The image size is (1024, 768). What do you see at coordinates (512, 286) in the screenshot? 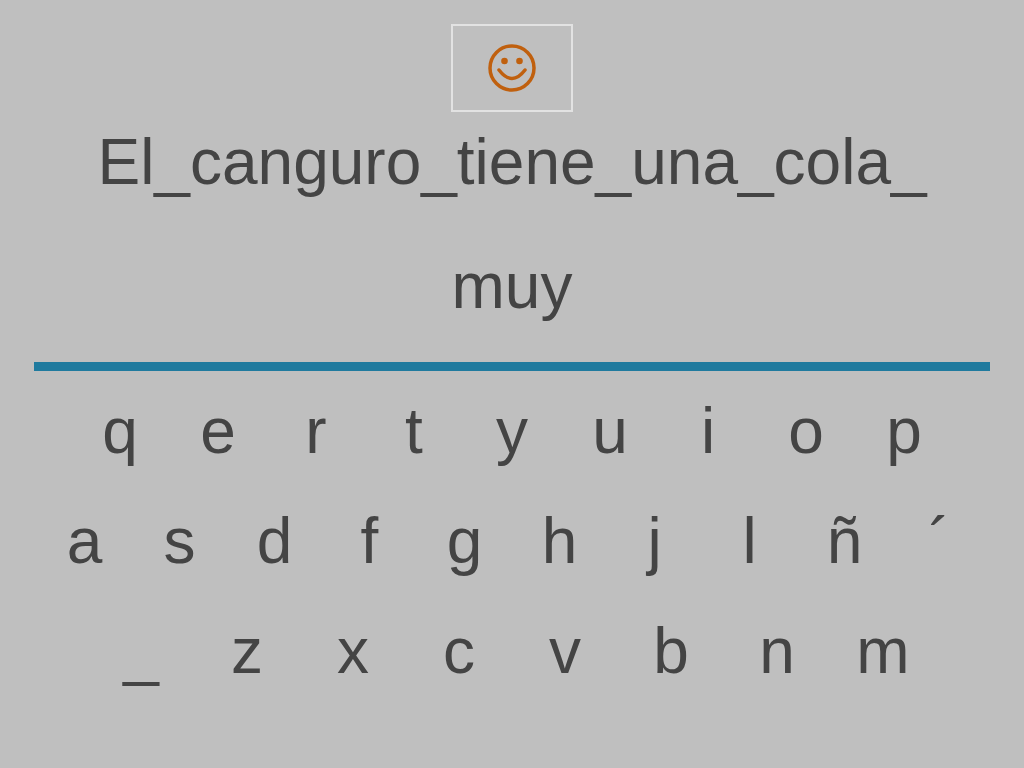
I see `sentence-text: muy` at bounding box center [512, 286].